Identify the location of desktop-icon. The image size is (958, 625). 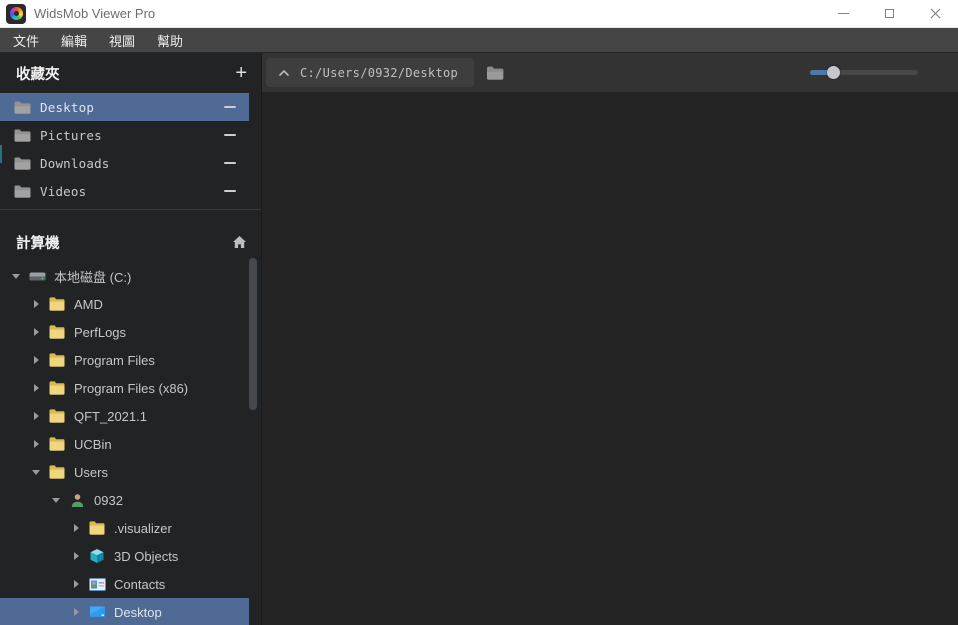
(97, 612).